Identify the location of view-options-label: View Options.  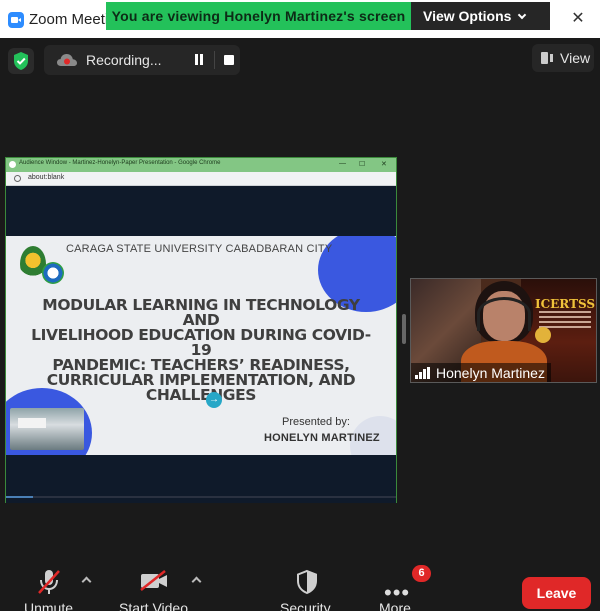
(467, 16).